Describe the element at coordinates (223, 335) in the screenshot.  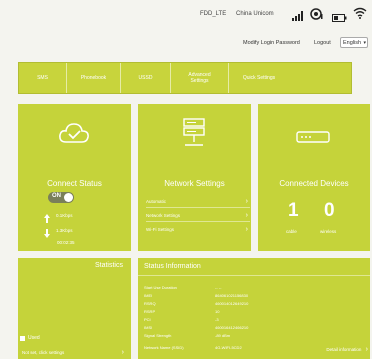
I see `info-value: -89 dBm` at that location.